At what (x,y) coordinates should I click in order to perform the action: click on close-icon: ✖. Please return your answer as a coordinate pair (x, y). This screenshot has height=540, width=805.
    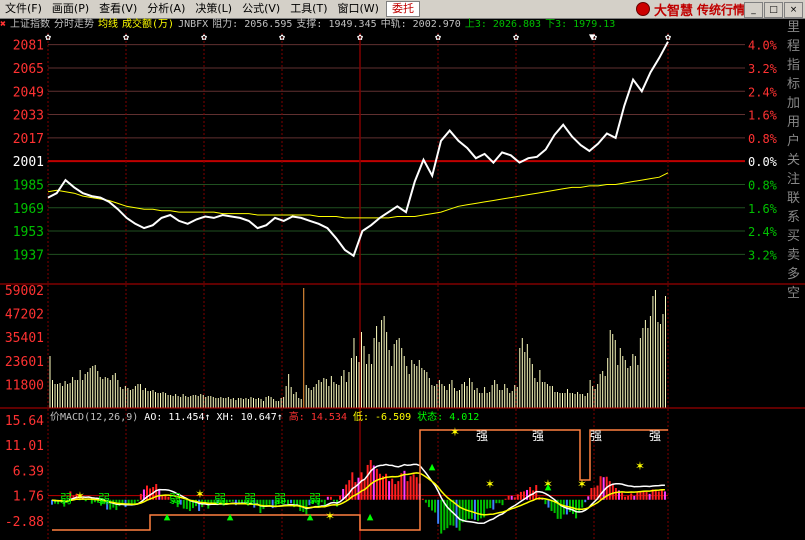
    Looking at the image, I should click on (3, 24).